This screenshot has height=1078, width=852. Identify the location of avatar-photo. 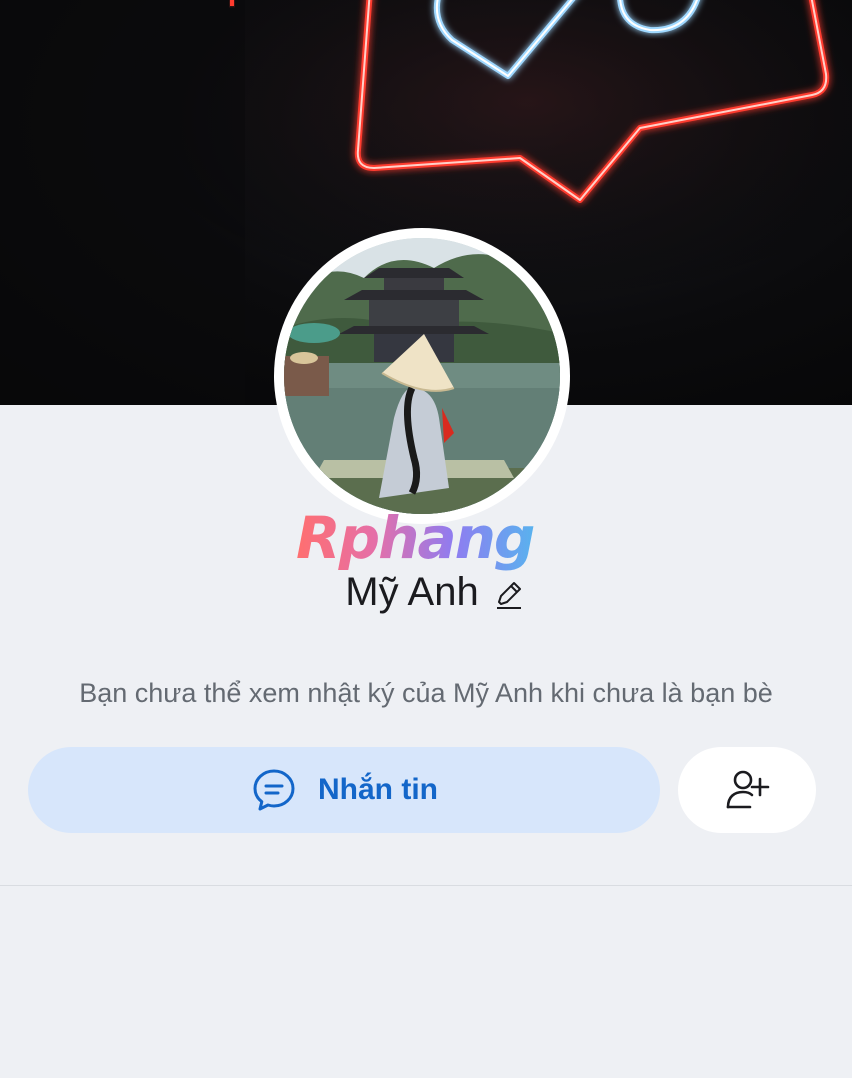
(422, 376).